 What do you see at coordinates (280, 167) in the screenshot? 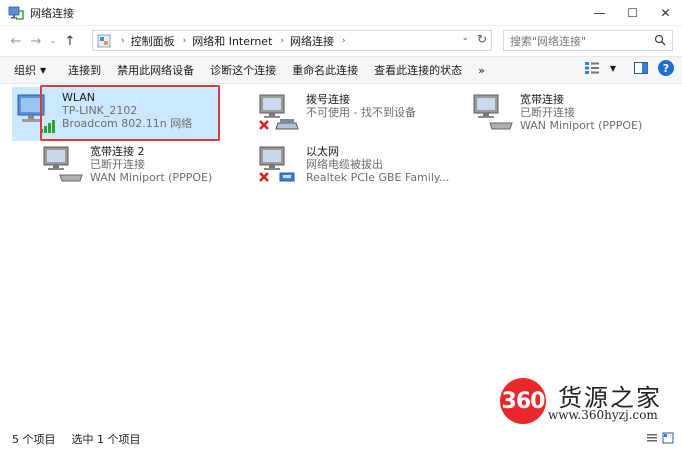
I see `ethernet-adapter-icon` at bounding box center [280, 167].